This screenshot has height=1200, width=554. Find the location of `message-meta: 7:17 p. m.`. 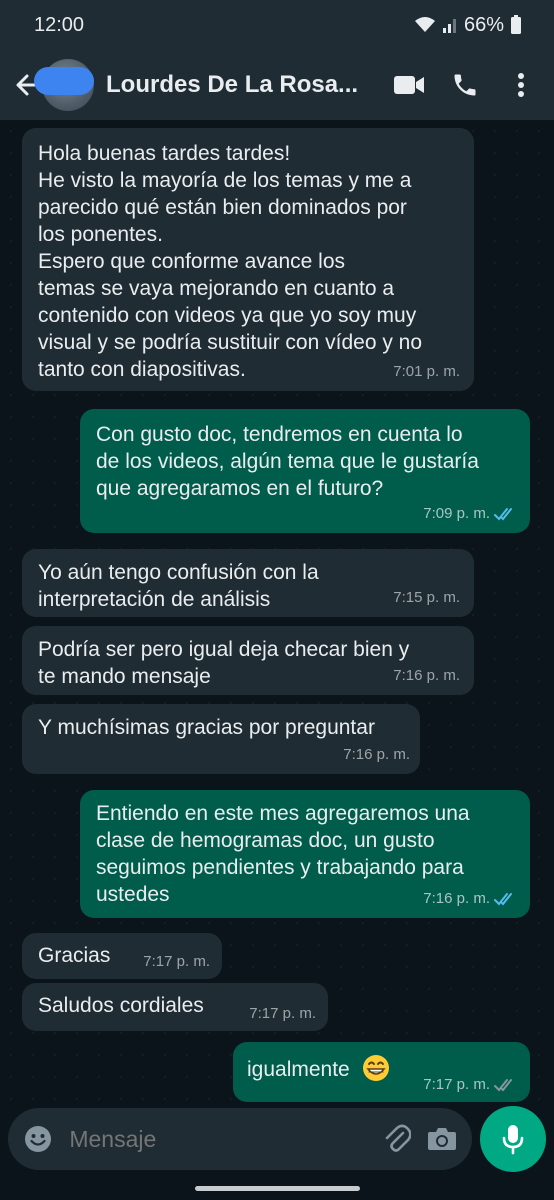

message-meta: 7:17 p. m. is located at coordinates (469, 1084).